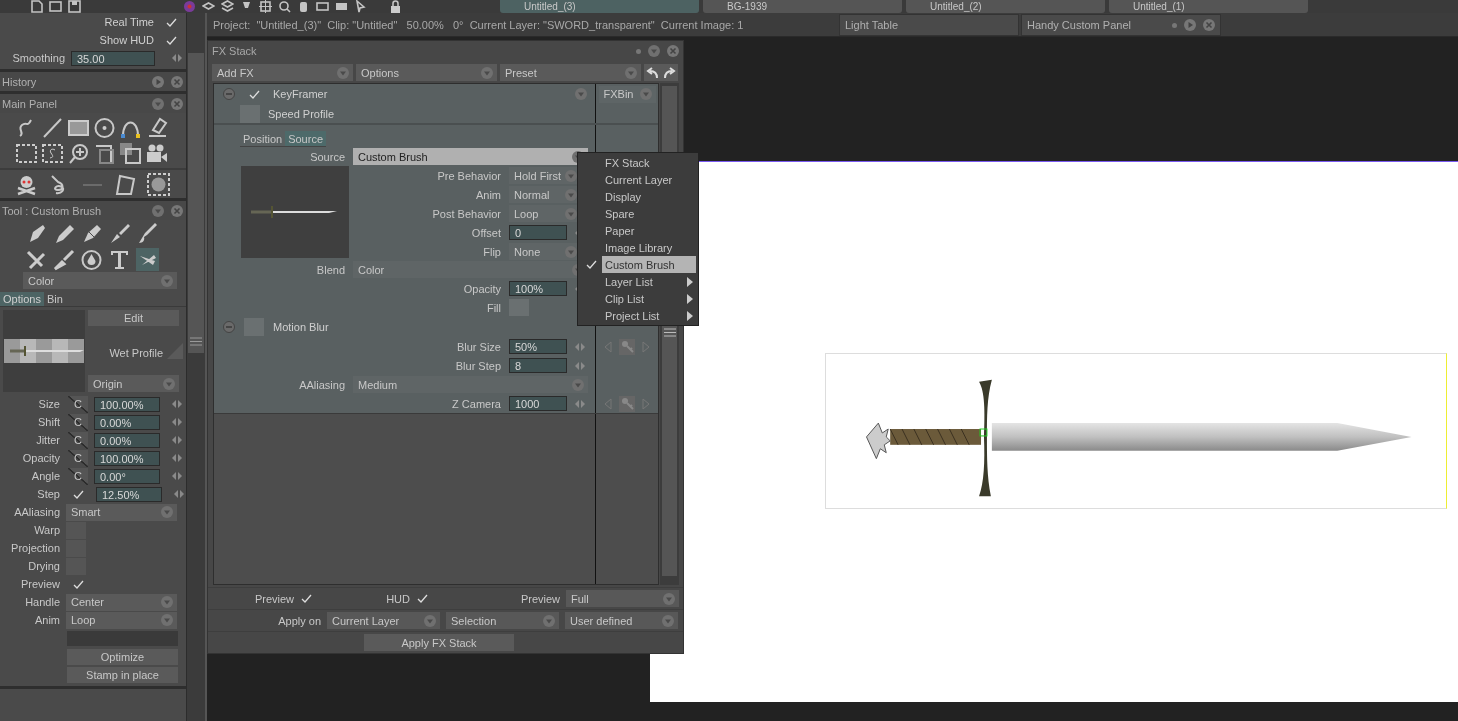 The image size is (1458, 721). I want to click on number-field: 1000, so click(538, 403).